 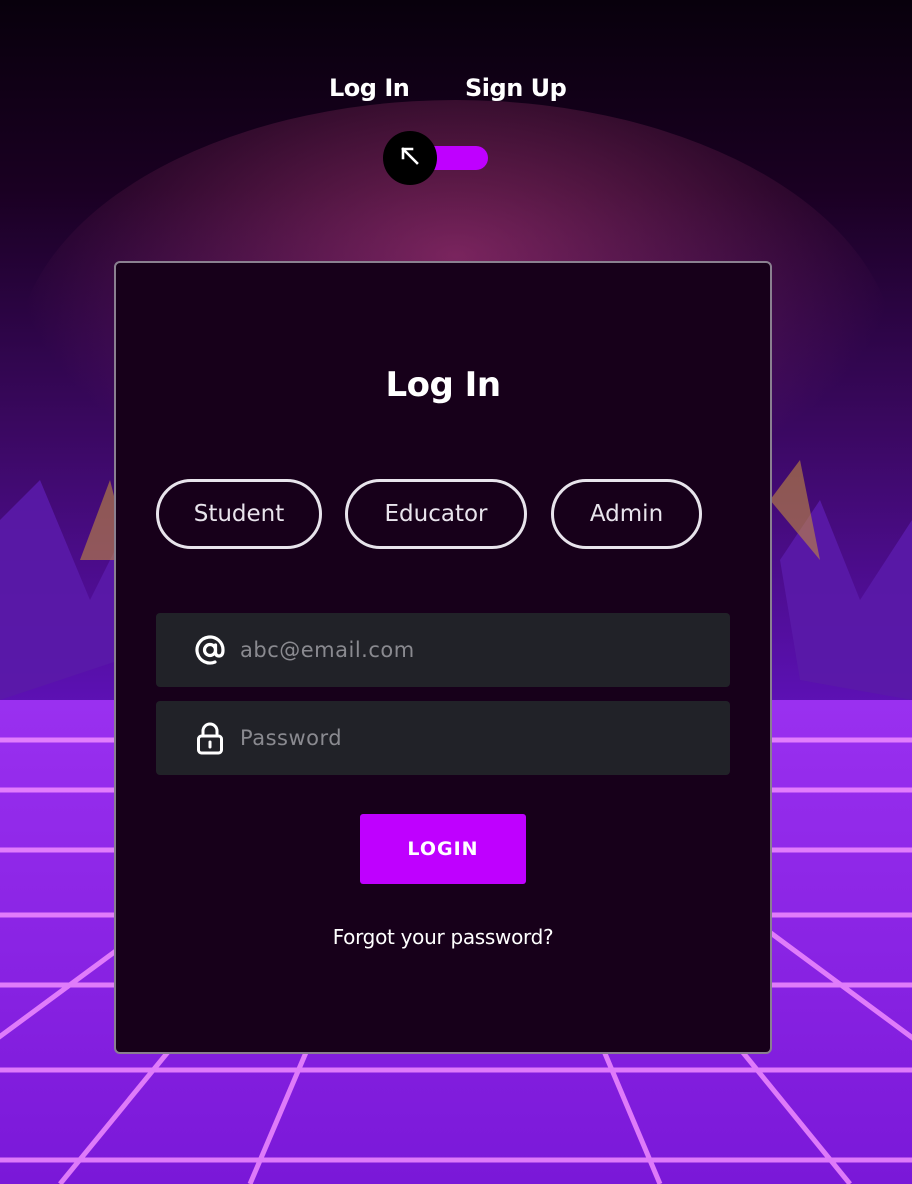 I want to click on email-input, so click(x=475, y=650).